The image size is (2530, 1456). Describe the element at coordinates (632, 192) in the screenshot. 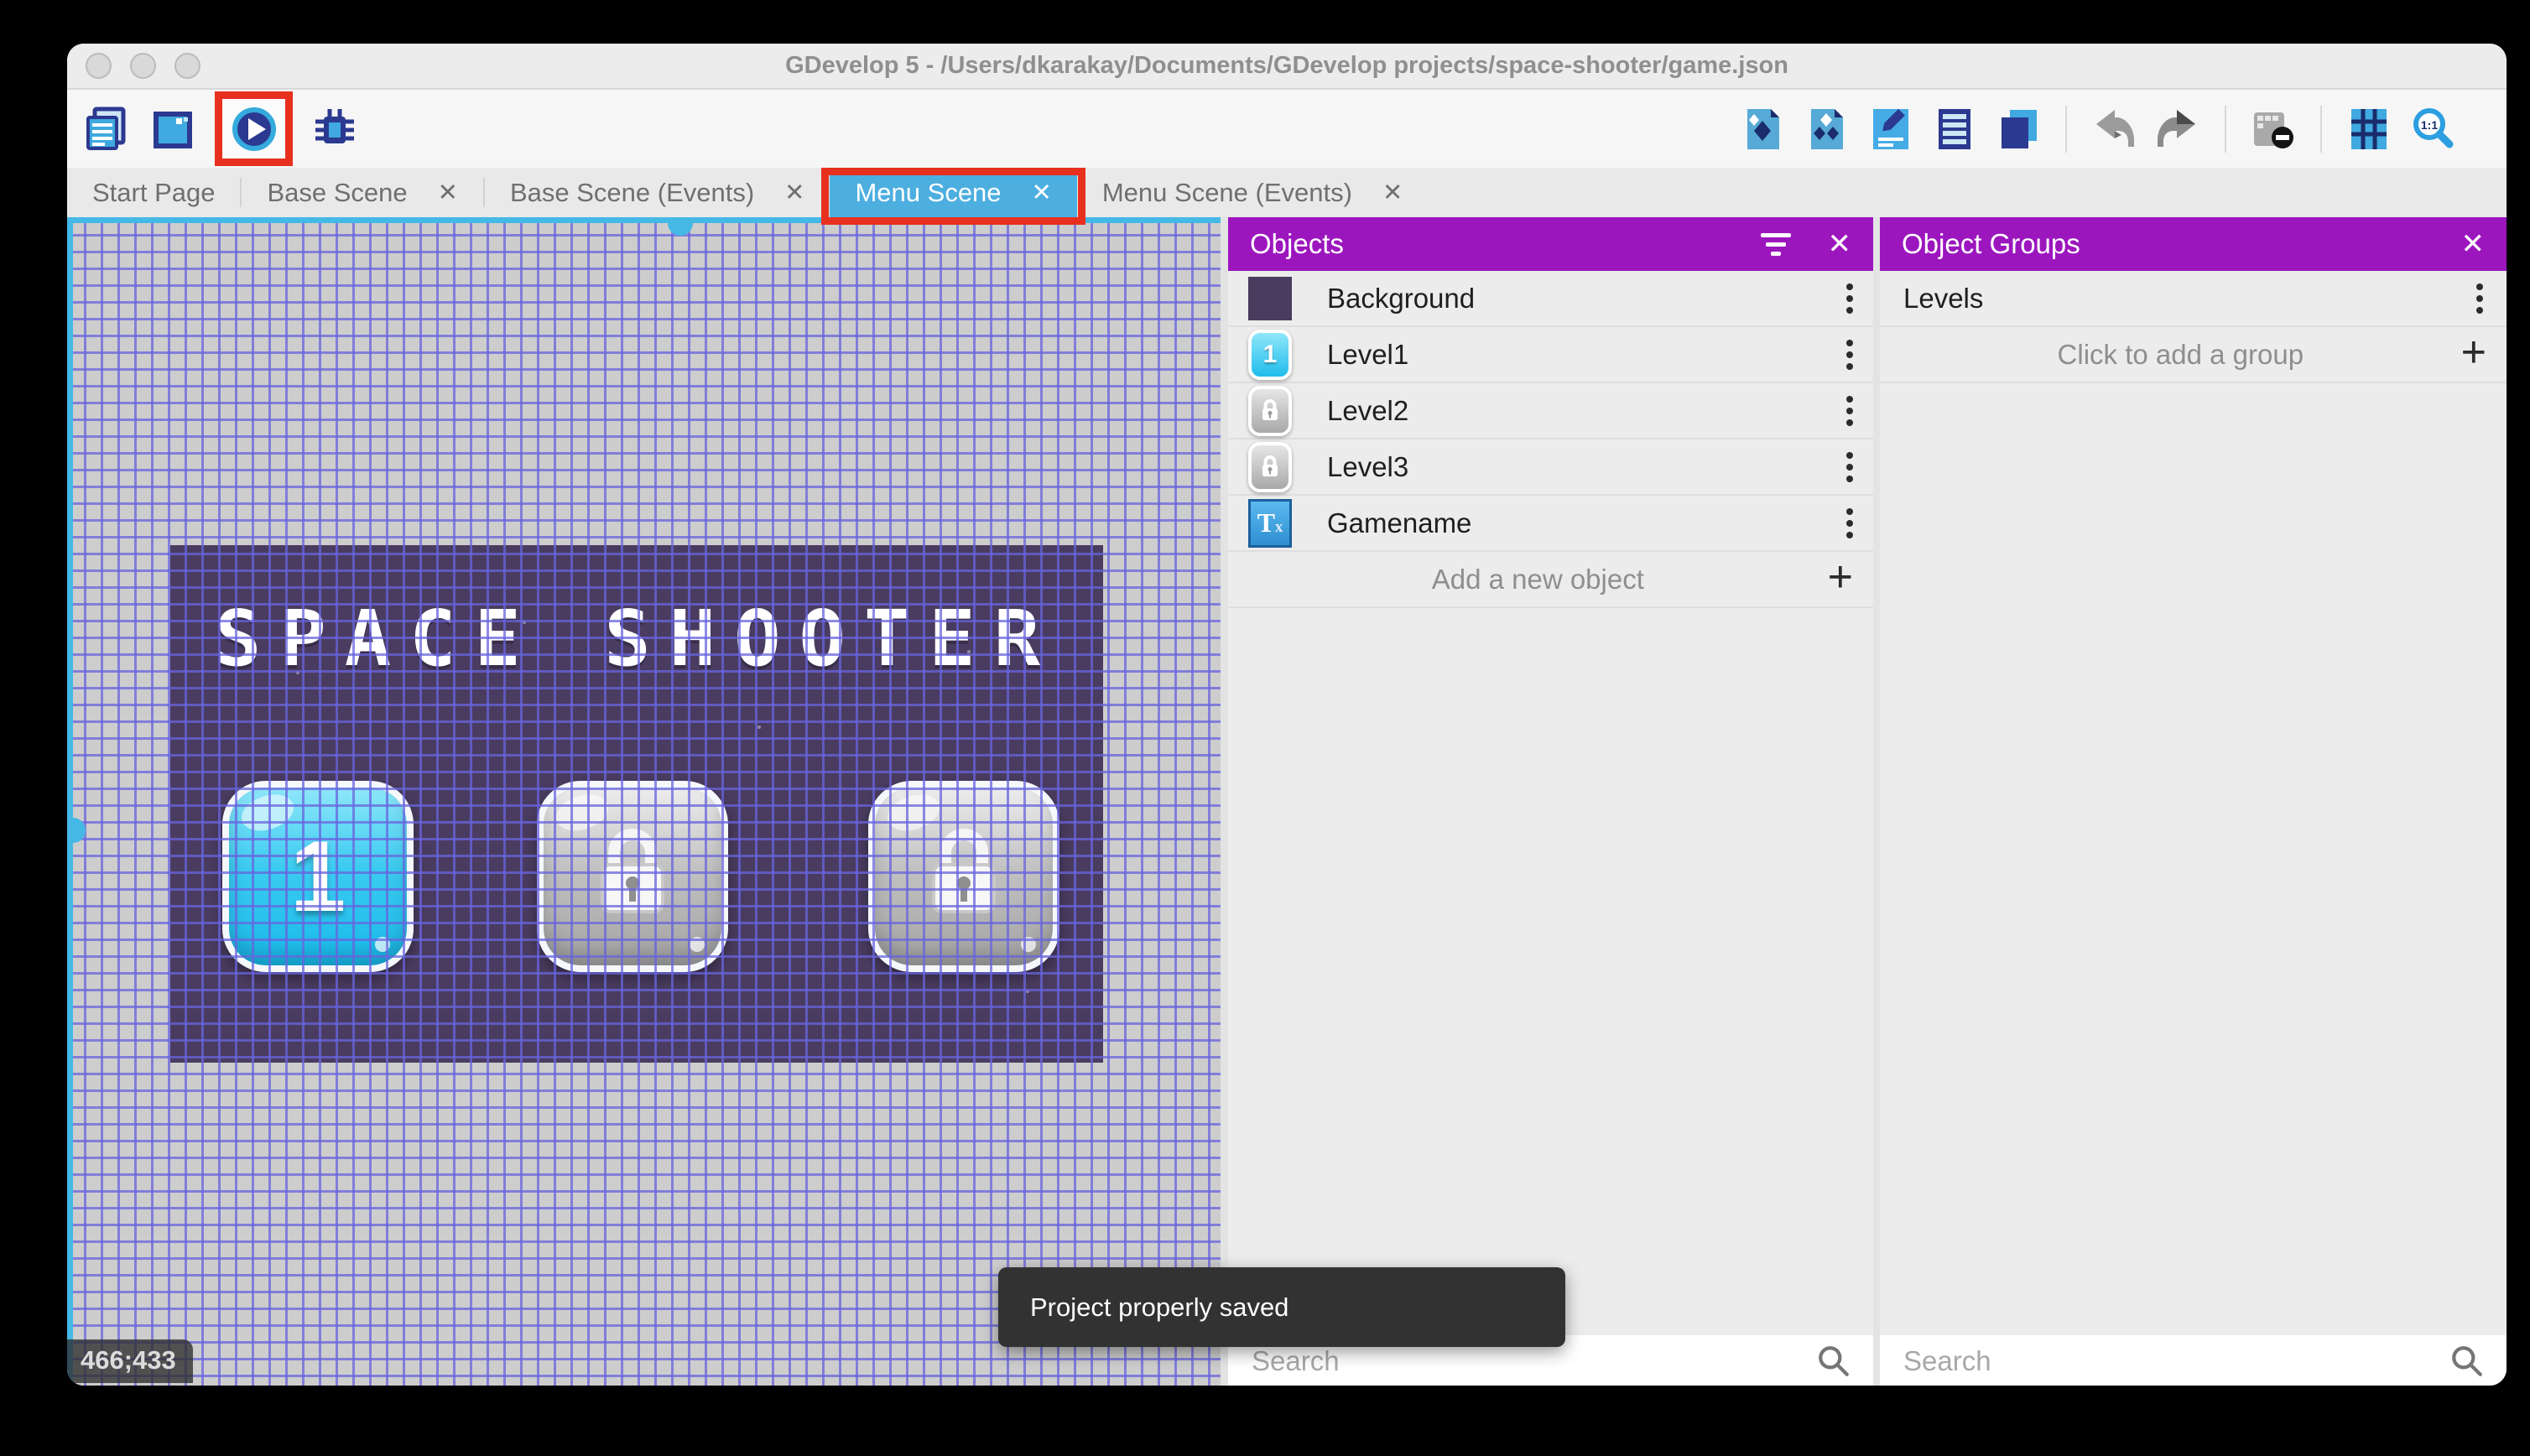

I see `tab-label: Base Scene (Events)` at that location.